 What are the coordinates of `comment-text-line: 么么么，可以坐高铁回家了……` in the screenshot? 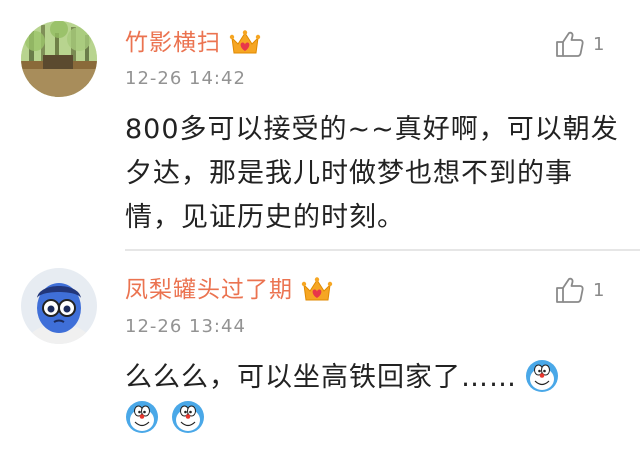 It's located at (372, 378).